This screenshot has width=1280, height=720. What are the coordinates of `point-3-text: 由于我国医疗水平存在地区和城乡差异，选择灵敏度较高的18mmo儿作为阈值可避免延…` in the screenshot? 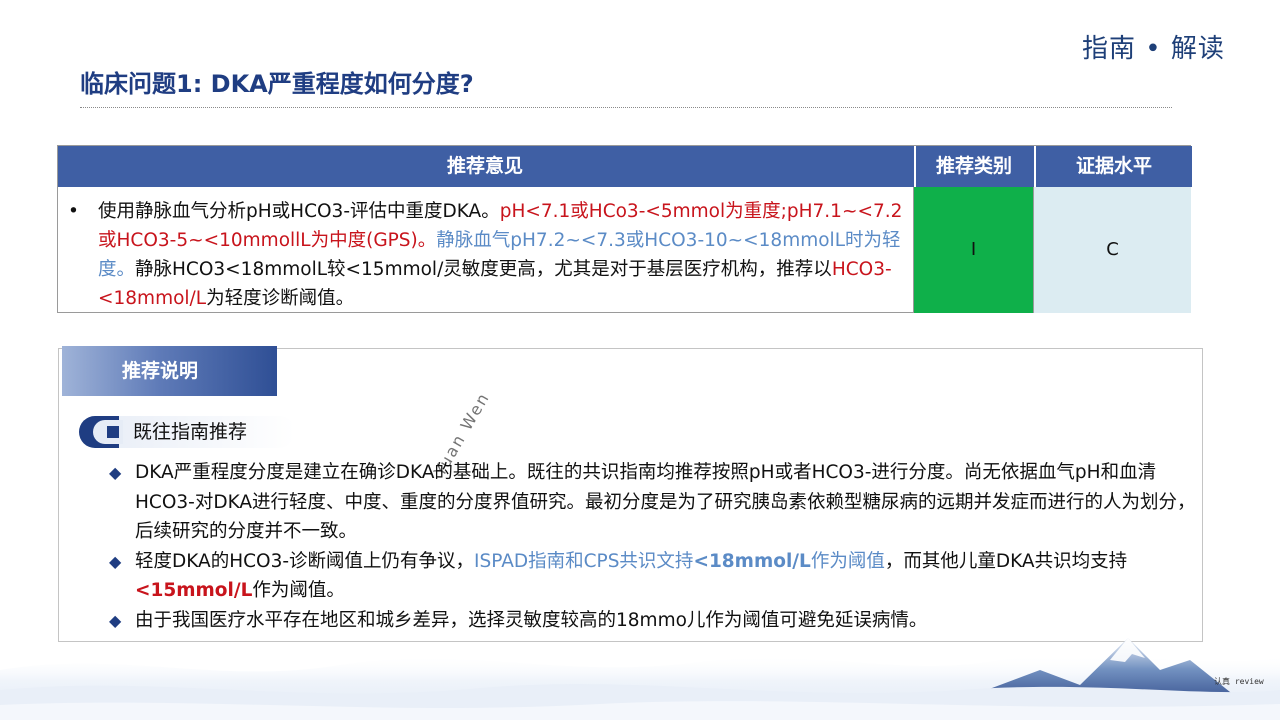 It's located at (531, 620).